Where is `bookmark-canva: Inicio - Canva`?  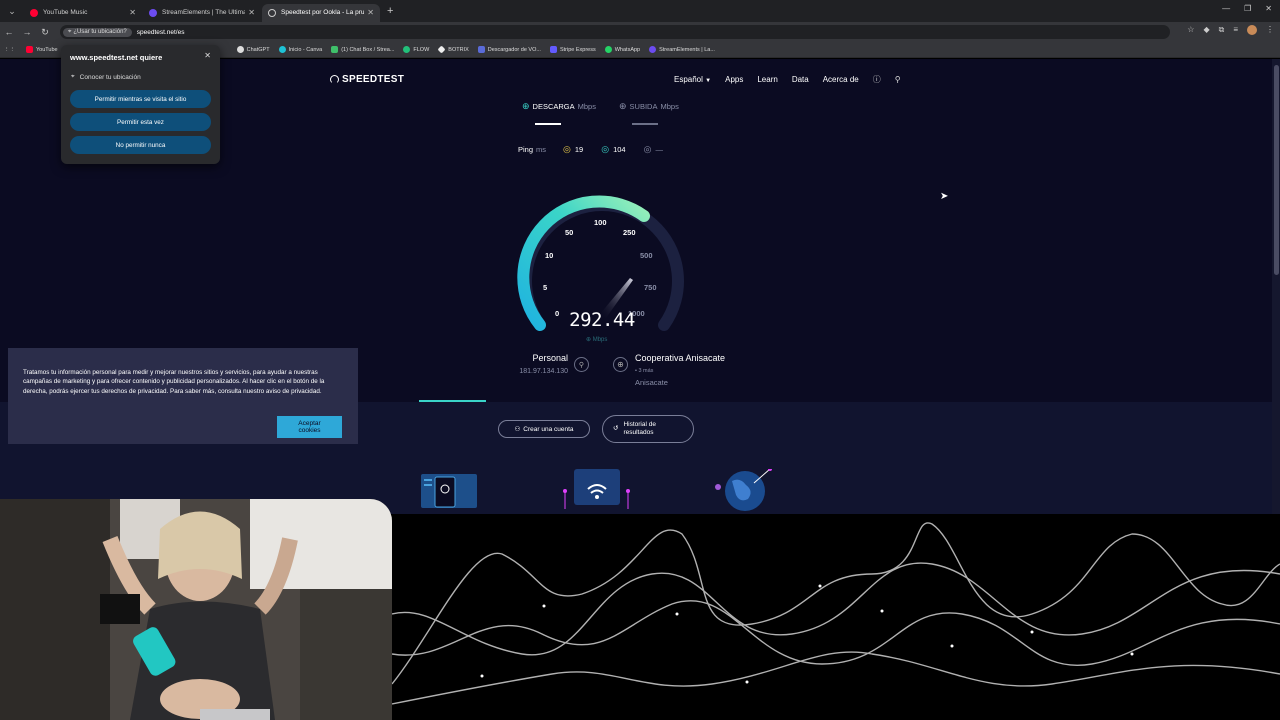
bookmark-canva: Inicio - Canva is located at coordinates (300, 49).